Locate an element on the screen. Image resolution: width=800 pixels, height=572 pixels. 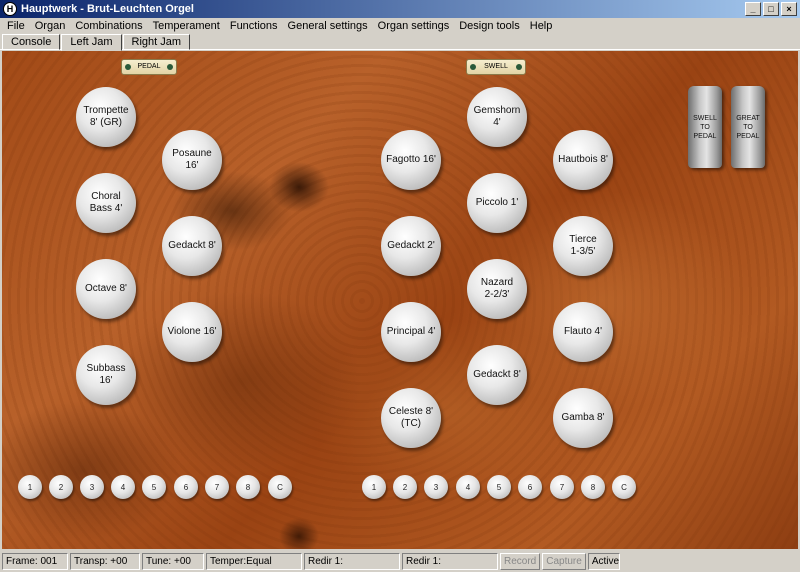
status-transpose: Transp: +00 is located at coordinates (105, 561).